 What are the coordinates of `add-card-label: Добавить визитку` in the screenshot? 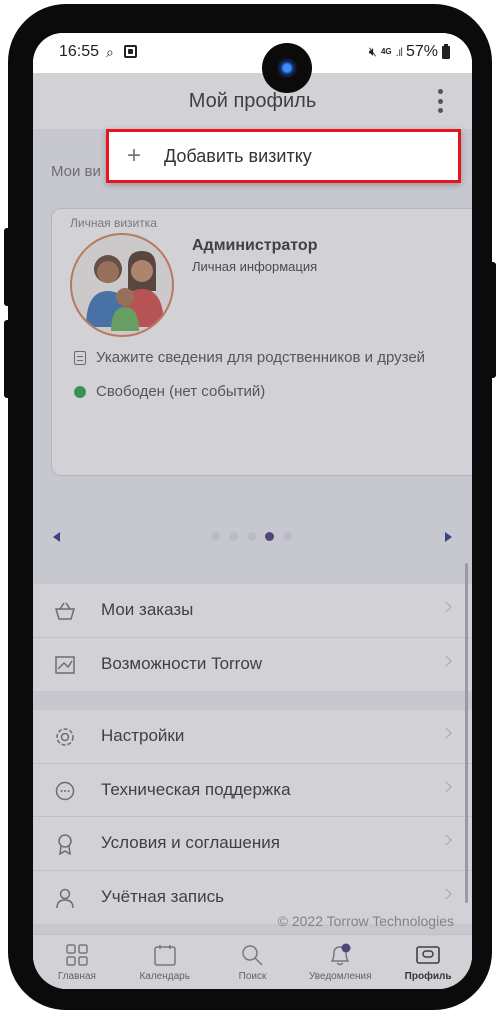 It's located at (238, 156).